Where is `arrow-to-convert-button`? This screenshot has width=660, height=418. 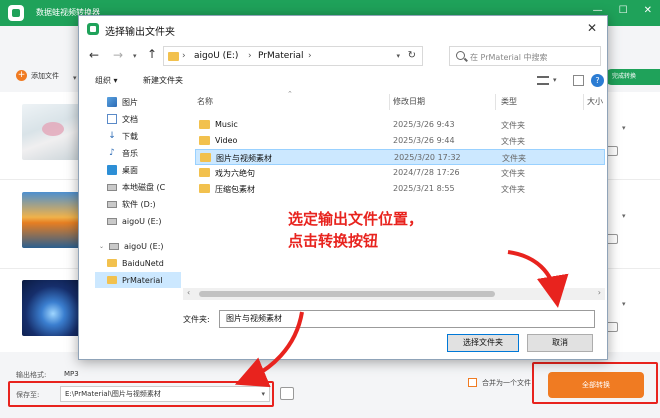
arrow-to-convert-button is located at coordinates (538, 279).